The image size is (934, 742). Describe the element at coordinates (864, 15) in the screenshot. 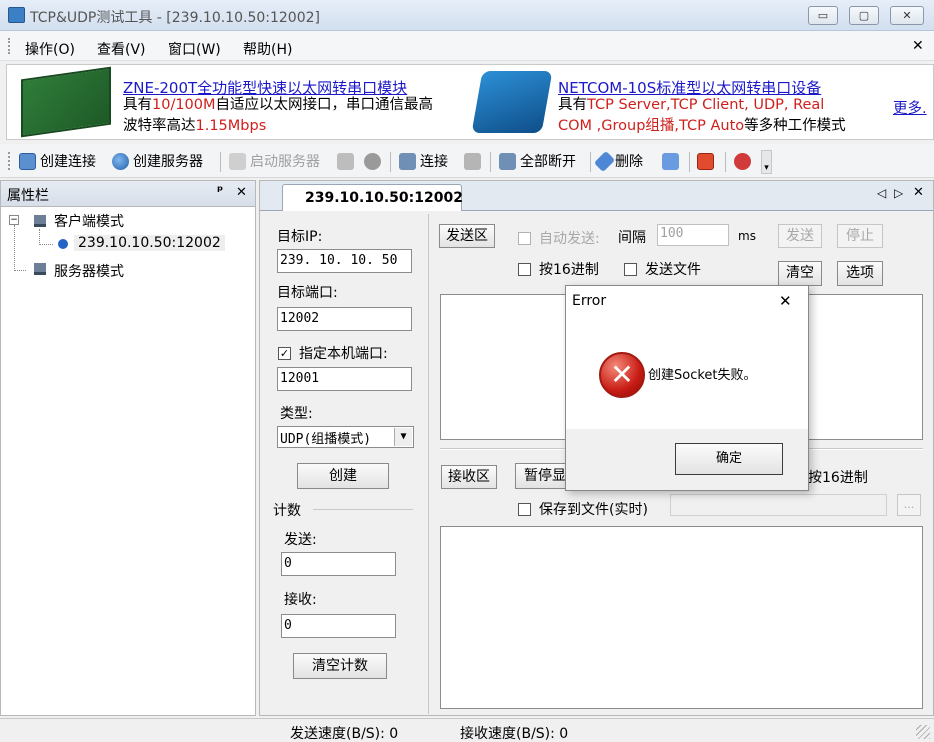

I see `restore-button: ▢` at that location.